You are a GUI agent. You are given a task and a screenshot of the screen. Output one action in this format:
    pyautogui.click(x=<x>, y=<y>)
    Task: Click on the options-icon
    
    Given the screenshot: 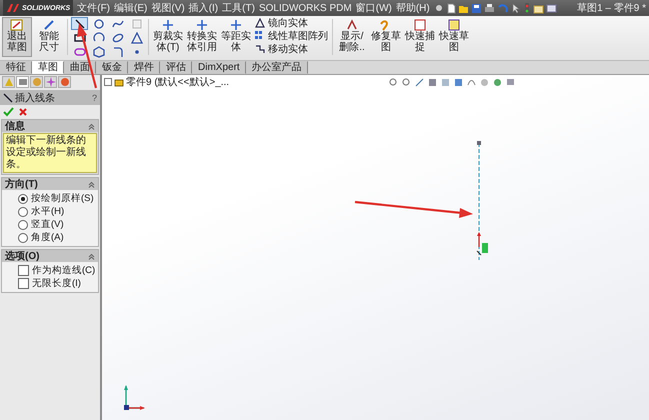 What is the action you would take?
    pyautogui.click(x=538, y=8)
    